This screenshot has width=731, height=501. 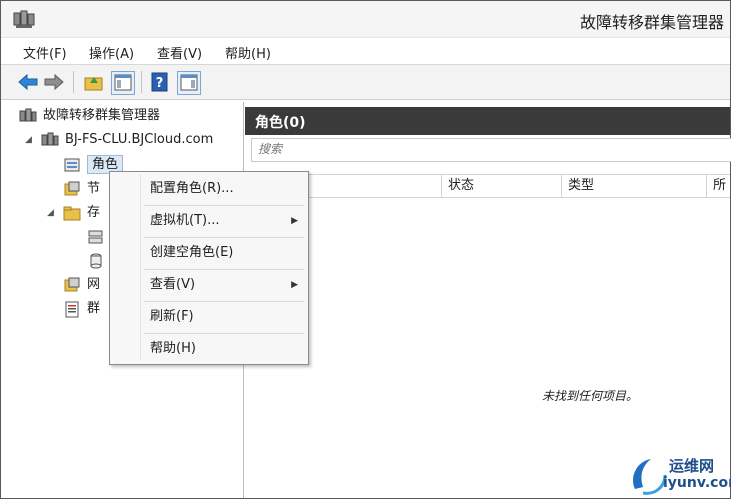 I want to click on menu-item-create-empty-role: 创建空角色(E), so click(x=209, y=253).